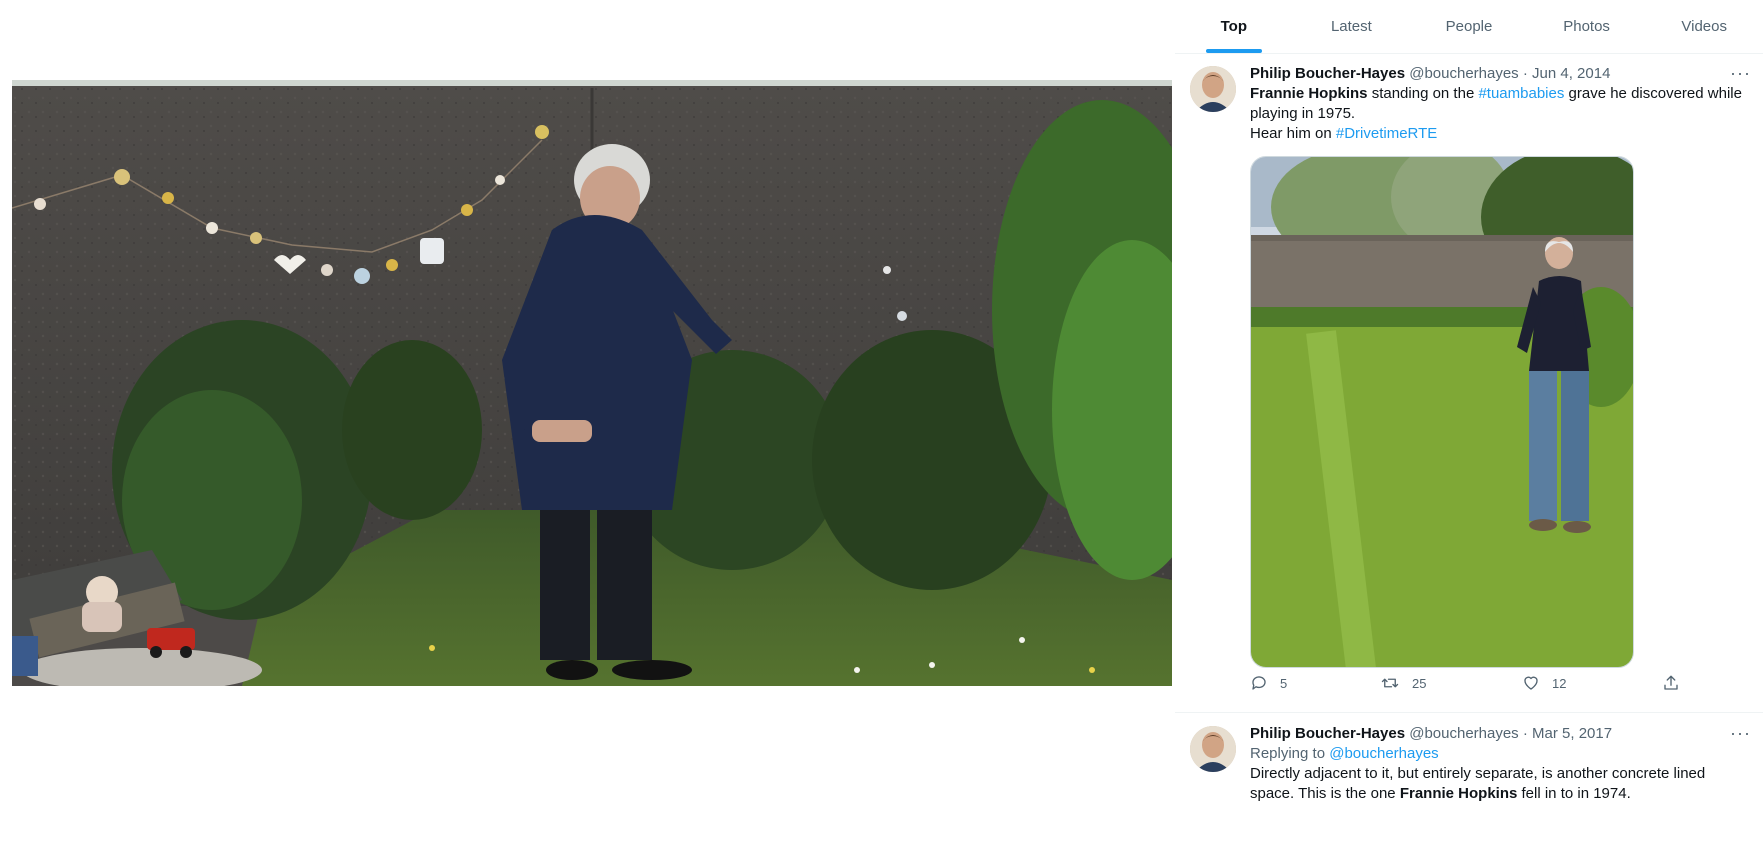  What do you see at coordinates (1284, 683) in the screenshot?
I see `reply-count: 5` at bounding box center [1284, 683].